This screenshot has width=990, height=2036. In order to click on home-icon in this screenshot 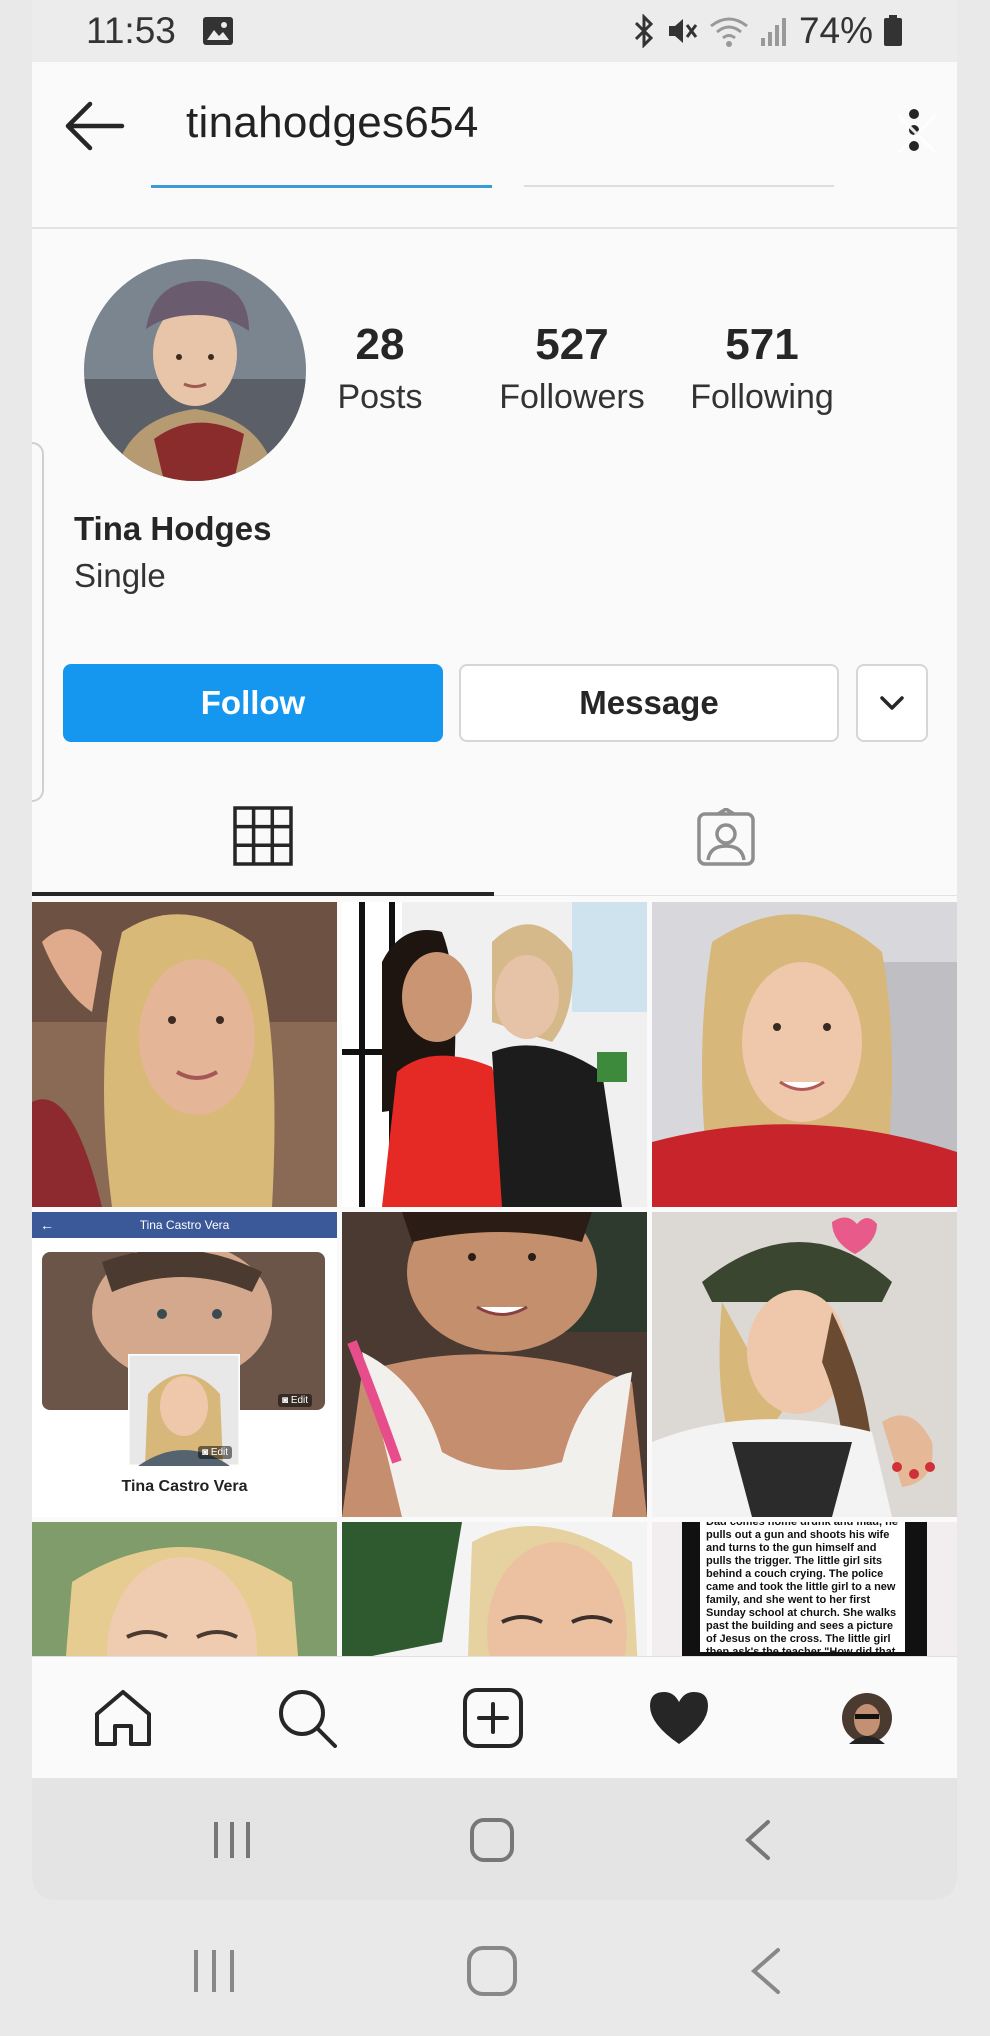, I will do `click(123, 1718)`.